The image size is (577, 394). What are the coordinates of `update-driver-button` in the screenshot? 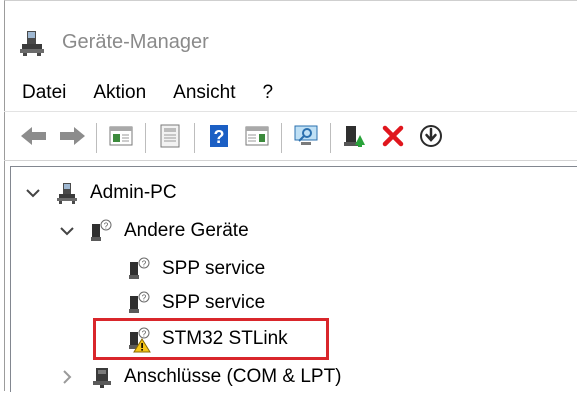 It's located at (355, 138).